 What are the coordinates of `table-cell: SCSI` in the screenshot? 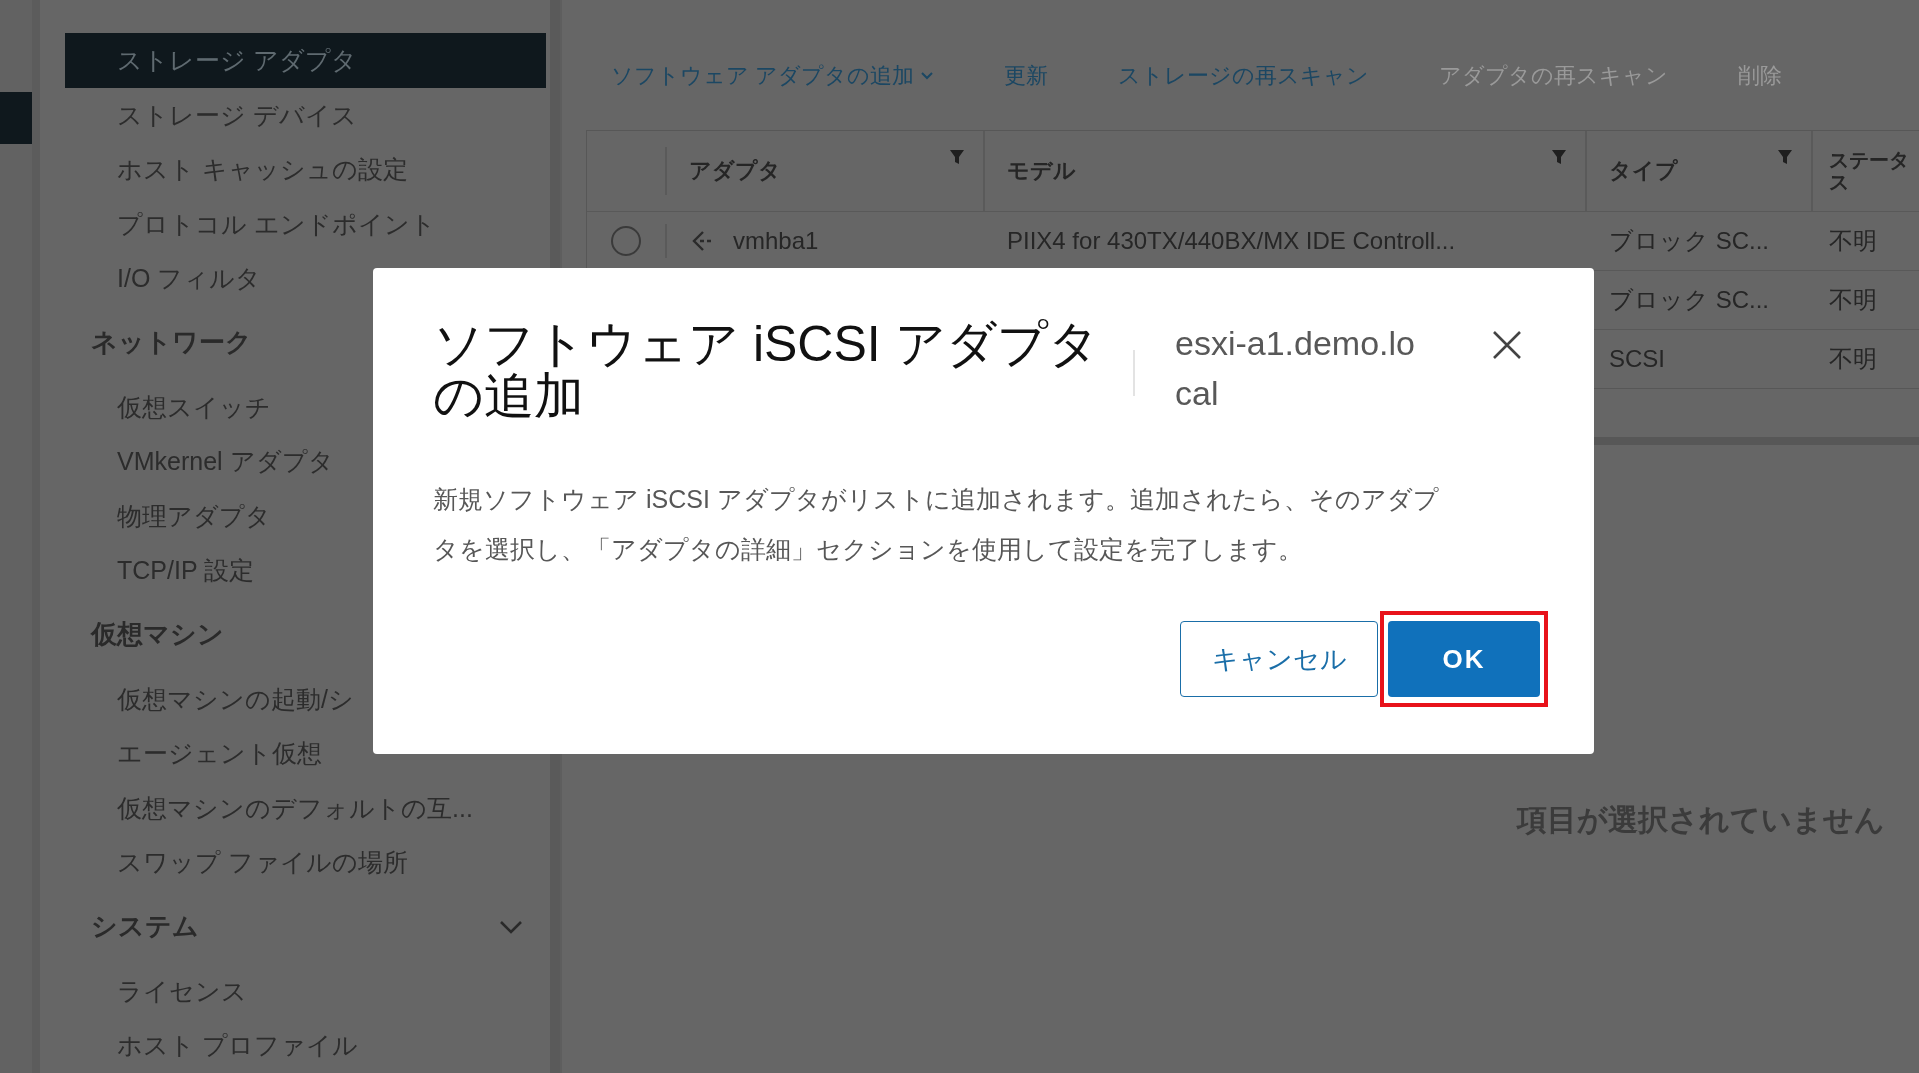 It's located at (1637, 359).